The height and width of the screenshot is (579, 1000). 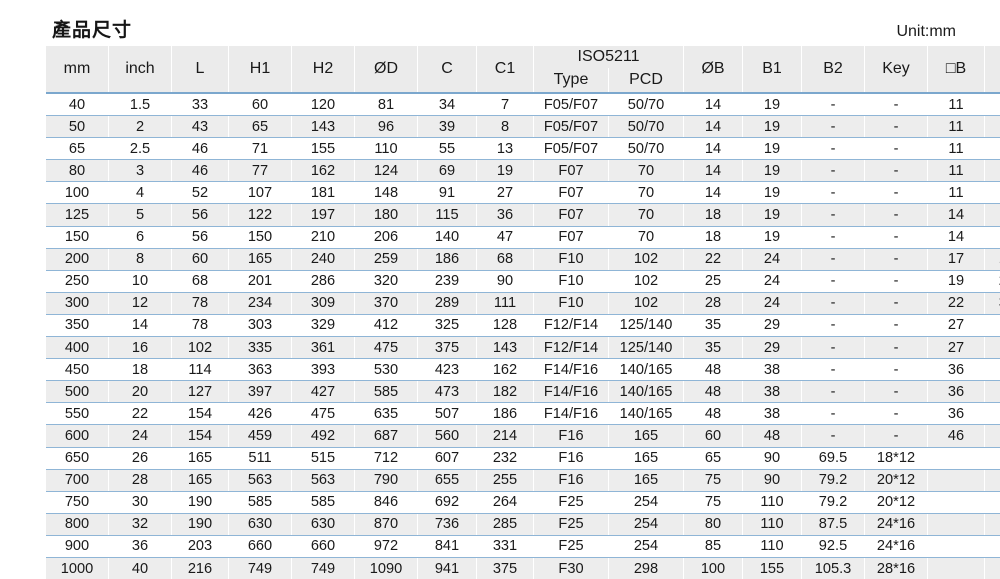 I want to click on cell-pcd: 298, so click(x=646, y=568).